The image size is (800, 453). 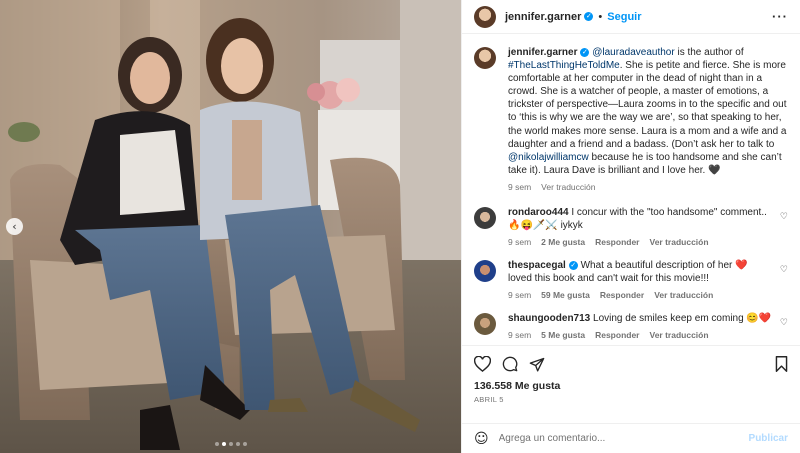 I want to click on bookmark-icon, so click(x=781, y=364).